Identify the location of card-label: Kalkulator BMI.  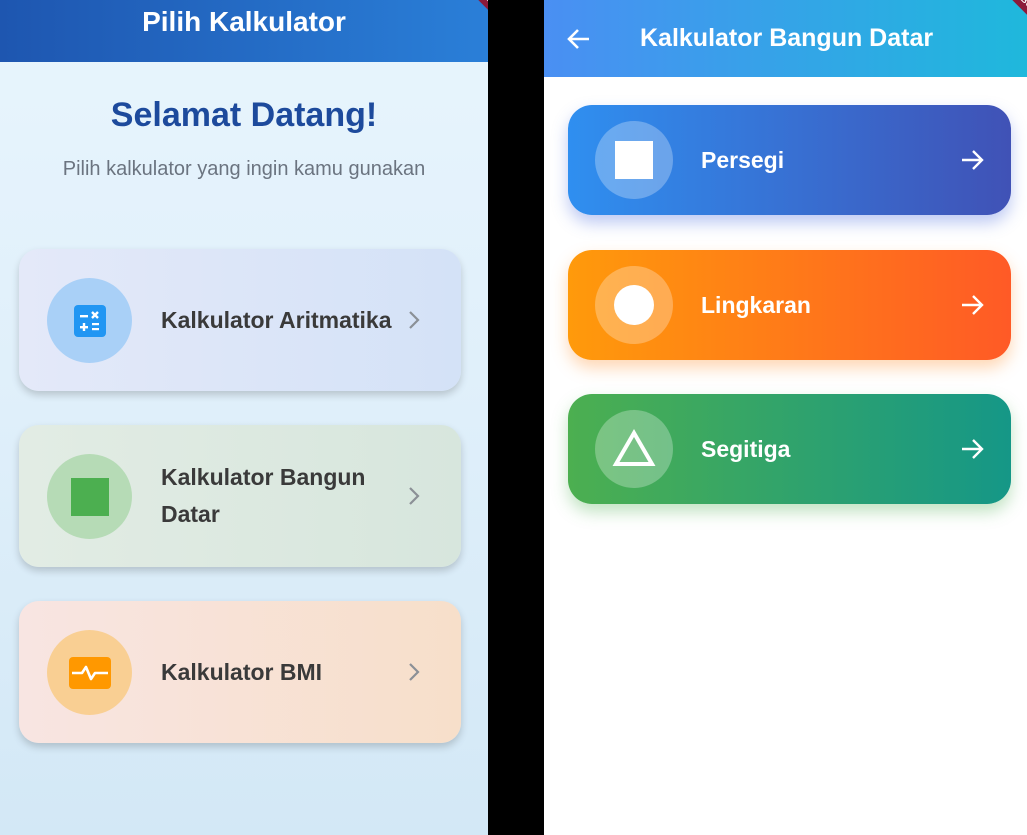
(242, 671).